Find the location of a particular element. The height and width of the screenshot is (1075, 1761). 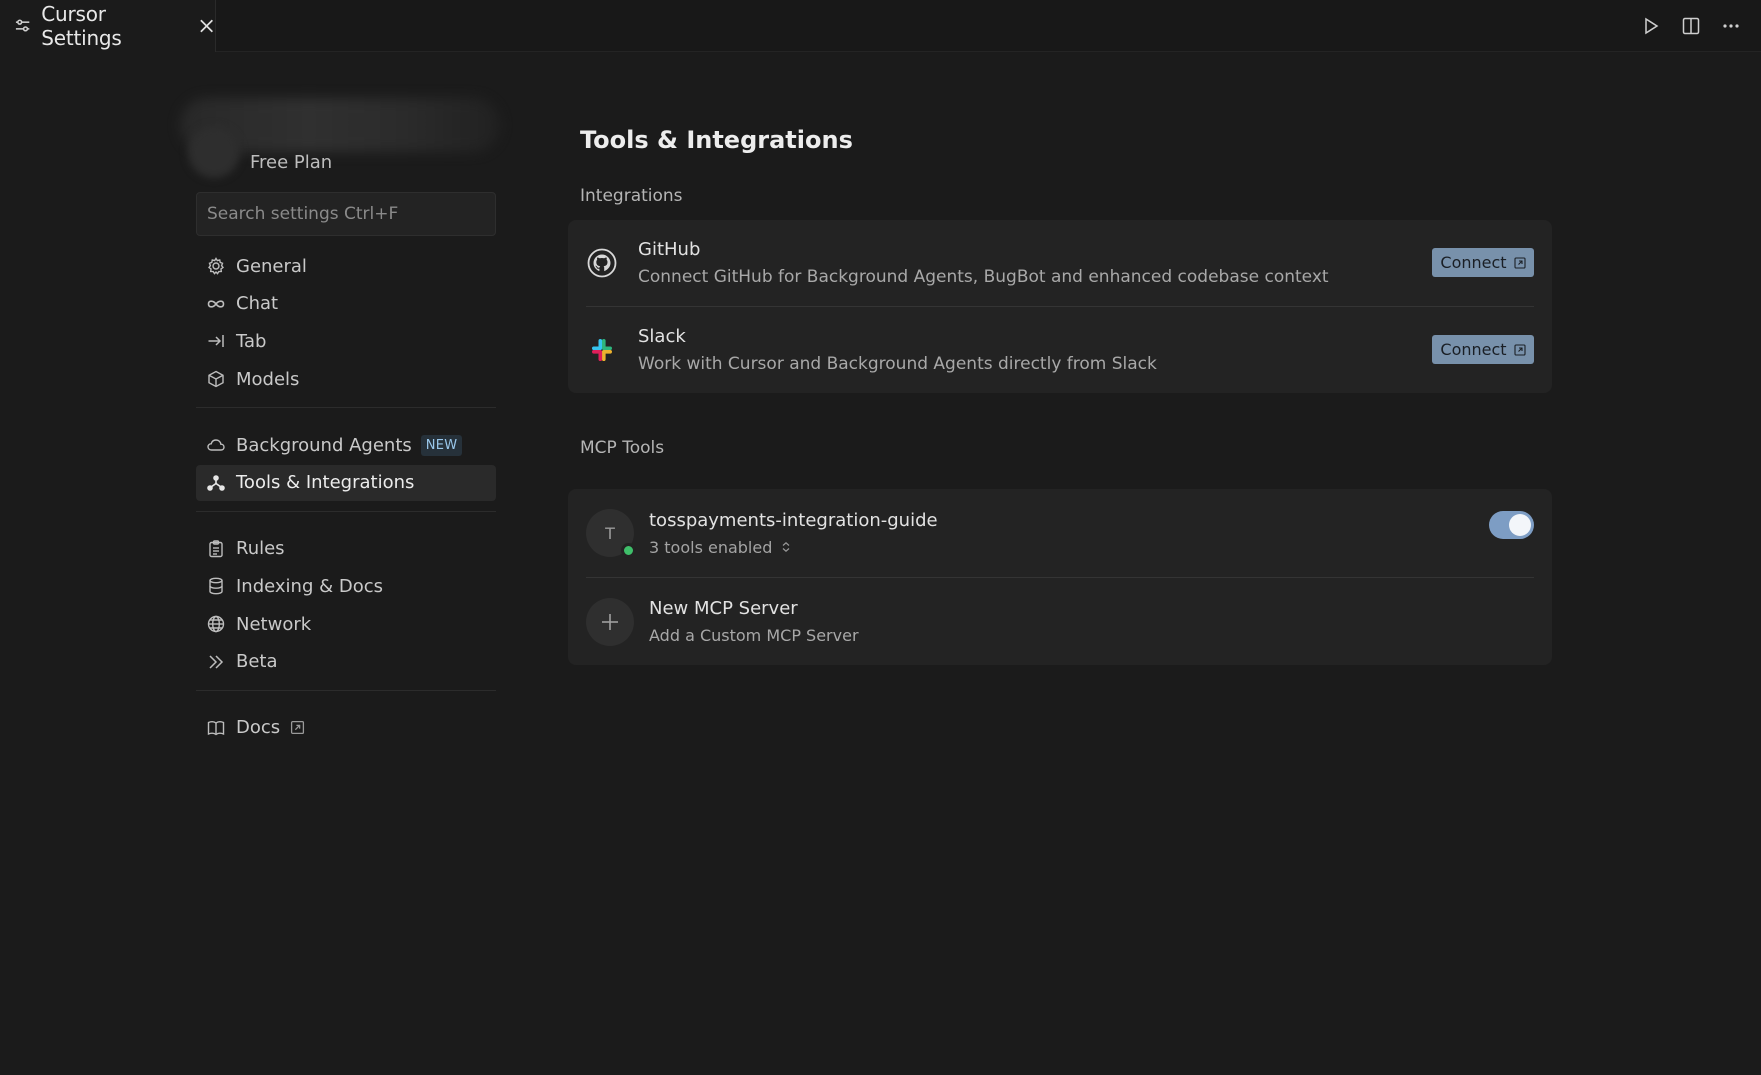

cloud-icon is located at coordinates (216, 445).